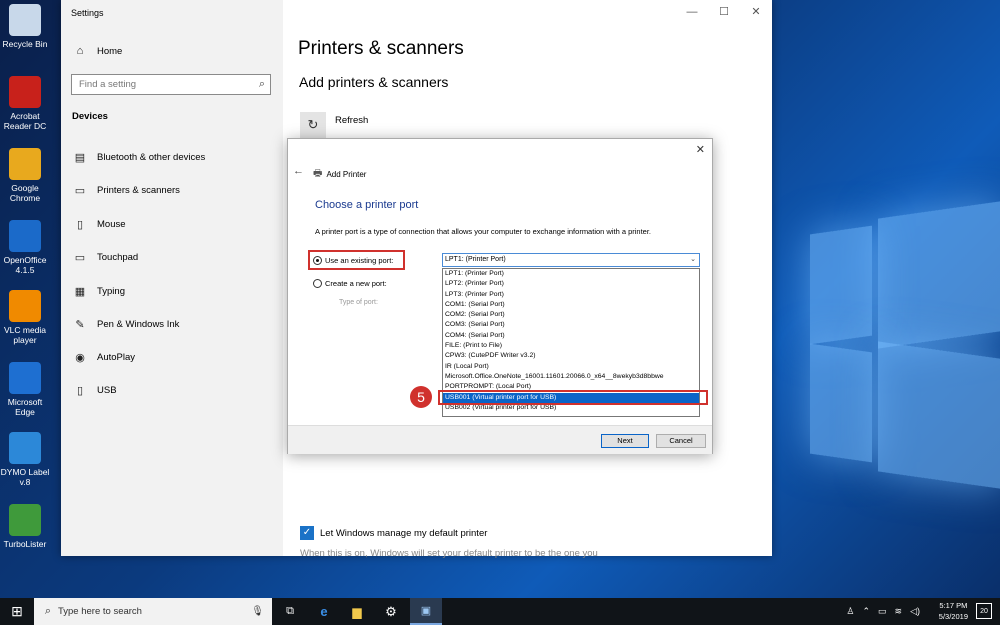 Image resolution: width=1000 pixels, height=625 pixels. I want to click on nav-home: ⌂ Home, so click(97, 51).